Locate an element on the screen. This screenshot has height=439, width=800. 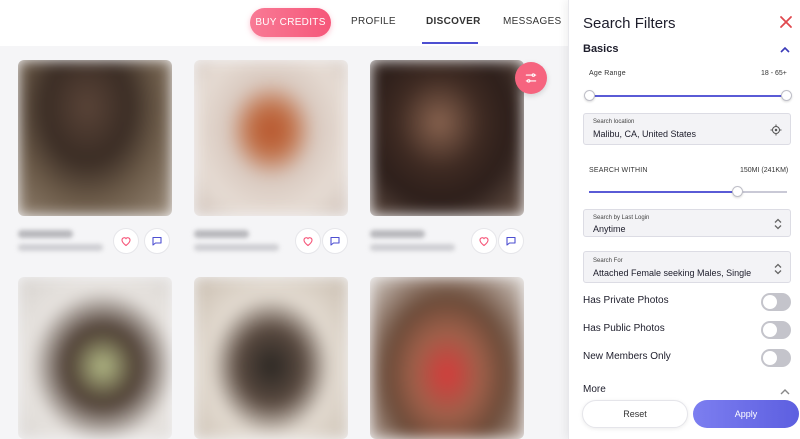
private-photos-label: Has Private Photos is located at coordinates (626, 300).